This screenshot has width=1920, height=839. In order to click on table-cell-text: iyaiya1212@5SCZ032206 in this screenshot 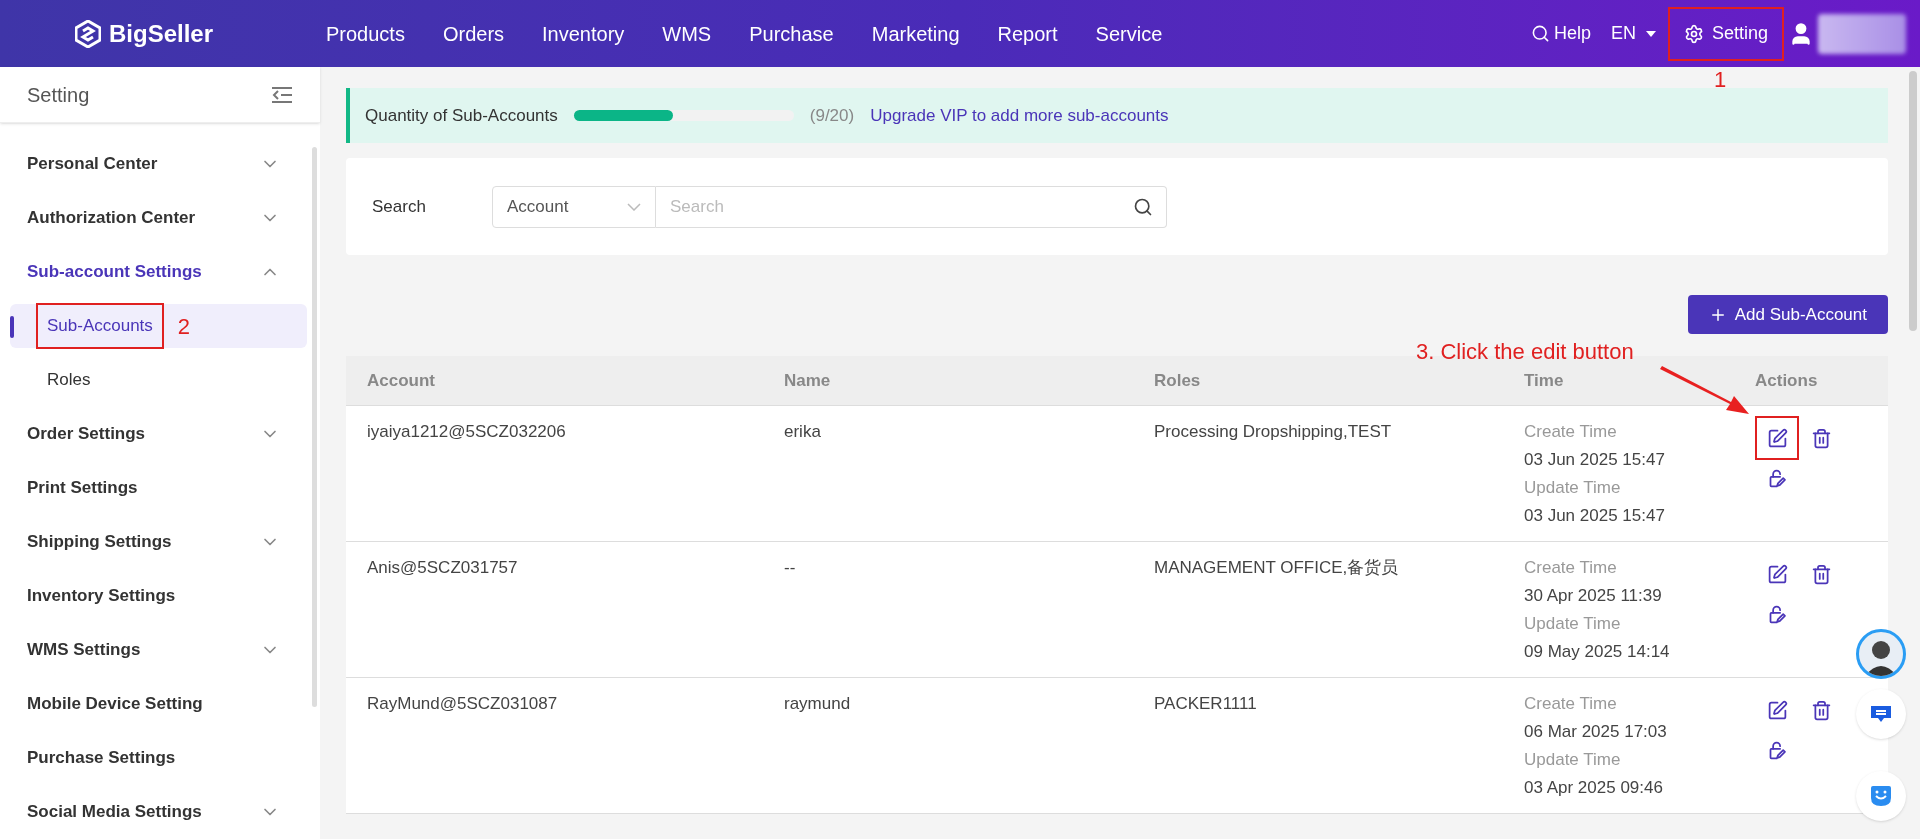, I will do `click(467, 432)`.